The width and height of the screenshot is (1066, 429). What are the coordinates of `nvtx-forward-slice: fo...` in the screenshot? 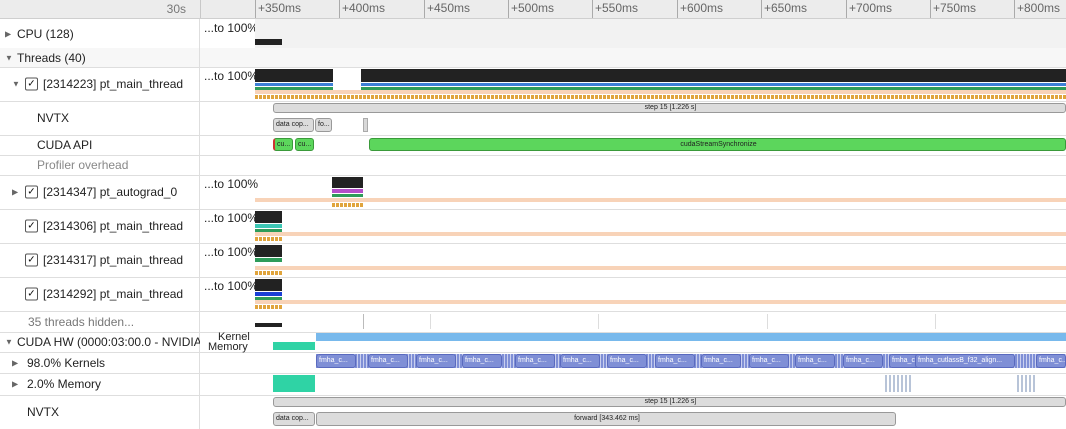 It's located at (323, 125).